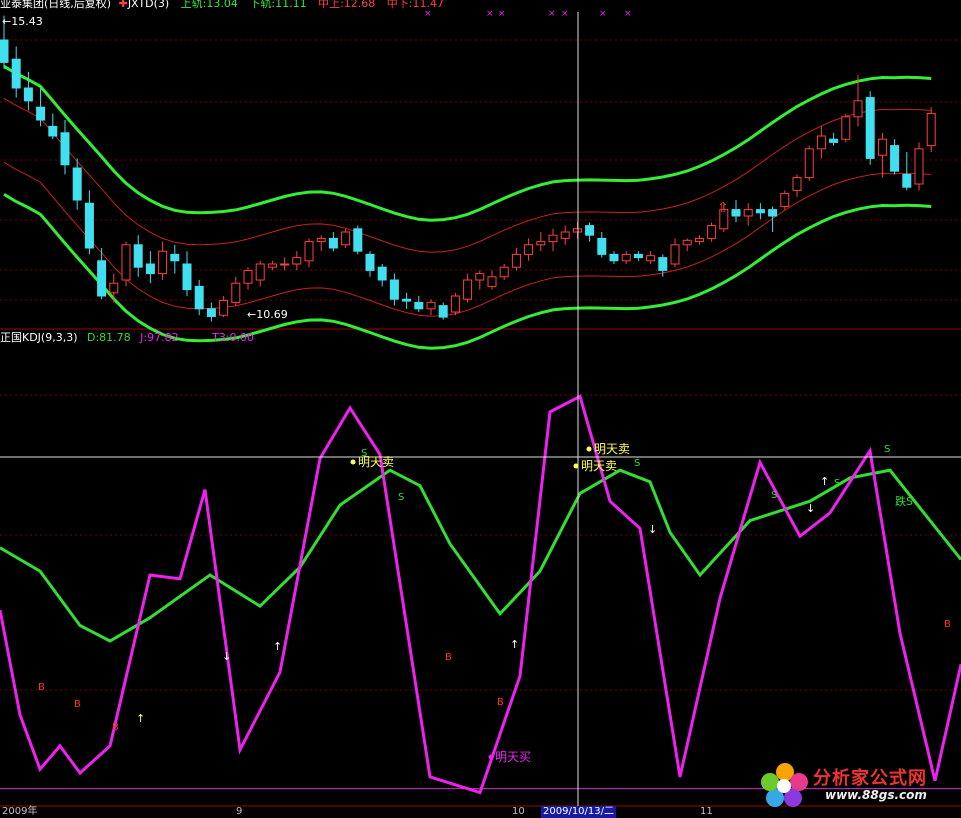 This screenshot has width=961, height=818. What do you see at coordinates (870, 778) in the screenshot?
I see `logo-title: 分析家公式网` at bounding box center [870, 778].